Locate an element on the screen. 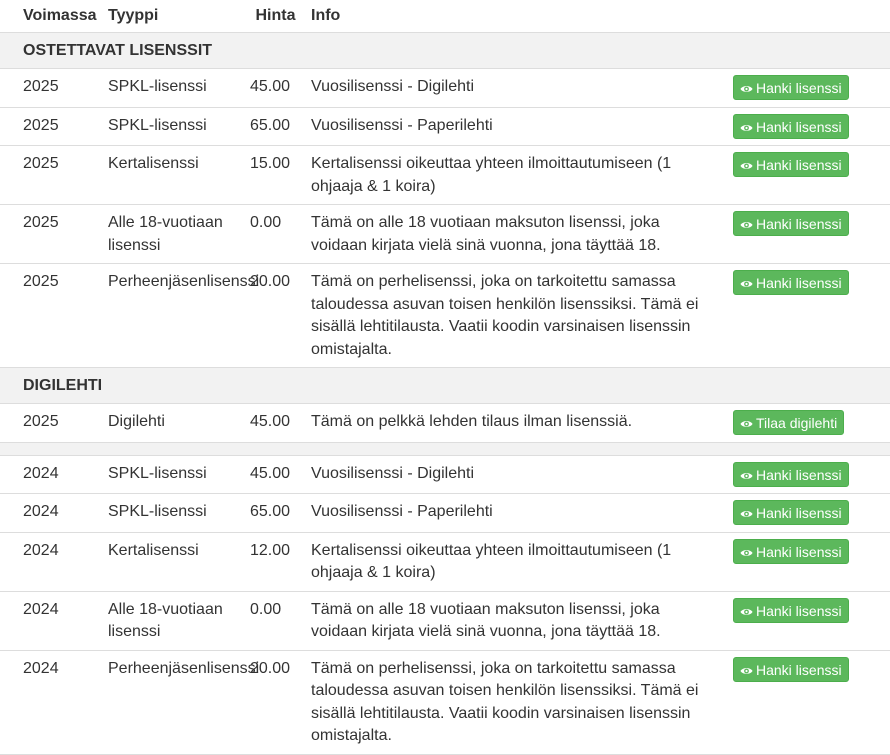 The image size is (890, 755). section-title-digilehti: DIGILEHTI is located at coordinates (445, 385).